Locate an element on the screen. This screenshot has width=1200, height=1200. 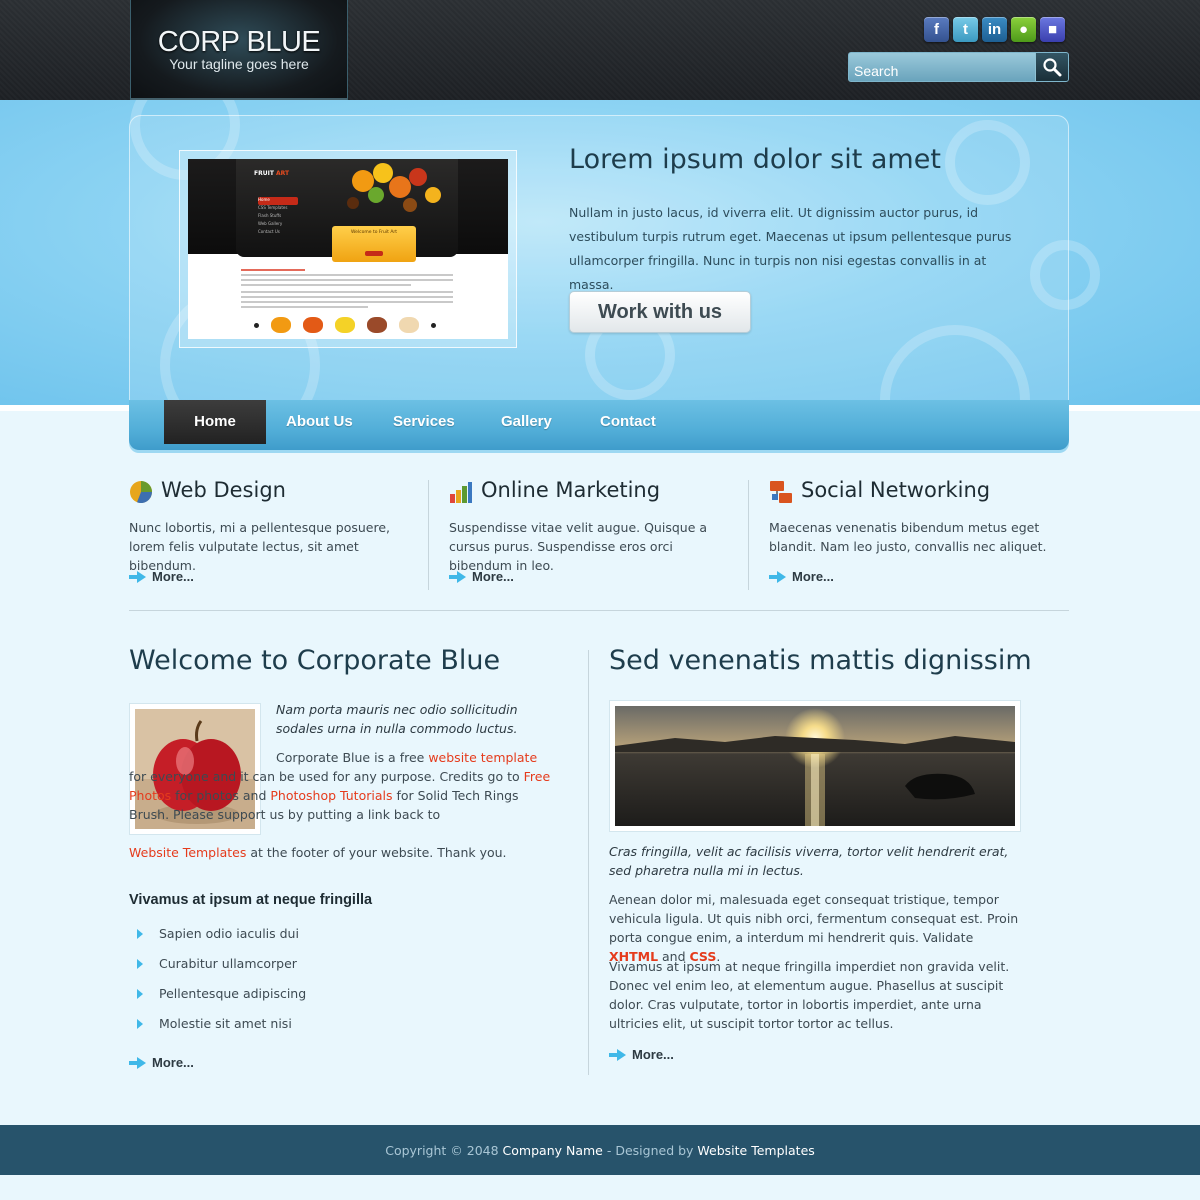
section-divider is located at coordinates (599, 610).